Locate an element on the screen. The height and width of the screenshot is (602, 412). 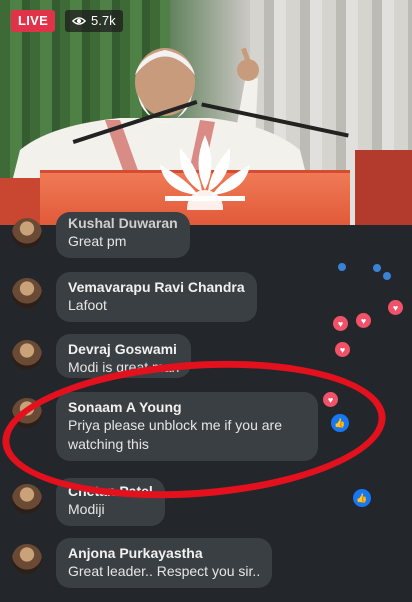
comment-author: Vemavarapu Ravi Chandra is located at coordinates (156, 287).